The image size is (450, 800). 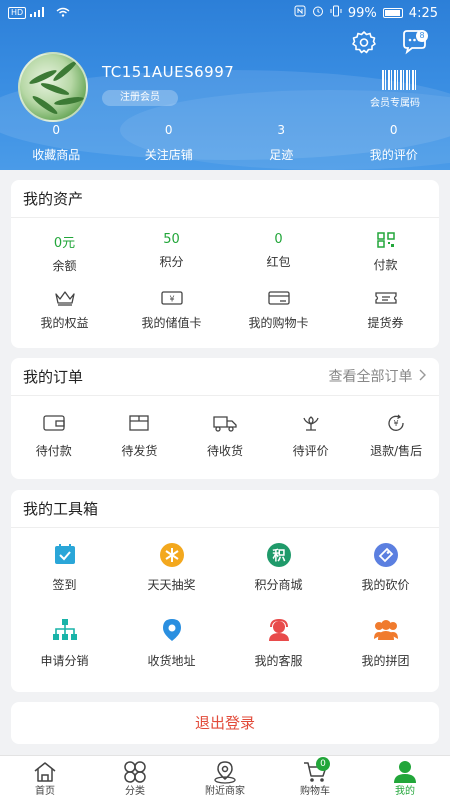 What do you see at coordinates (225, 723) in the screenshot?
I see `logout-button: 退出登录` at bounding box center [225, 723].